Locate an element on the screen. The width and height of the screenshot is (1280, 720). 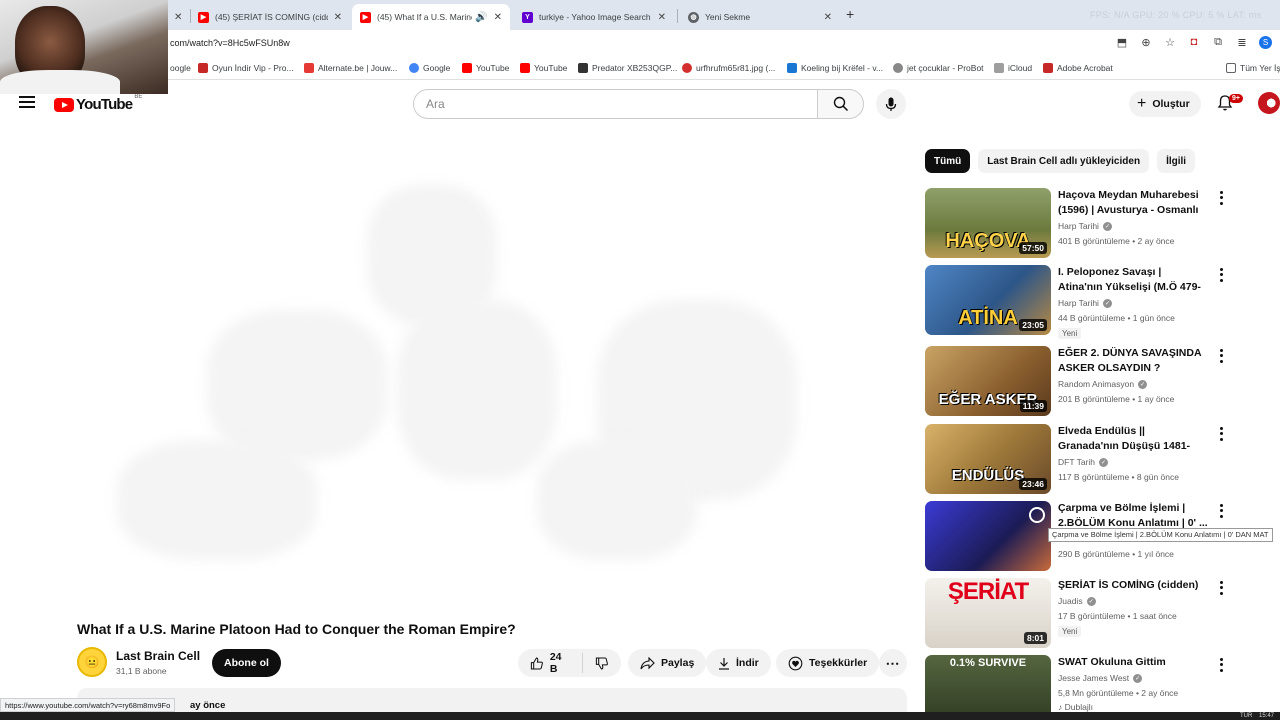
recommended-channel: Random Animasyon ✓ is located at coordinates (1103, 384).